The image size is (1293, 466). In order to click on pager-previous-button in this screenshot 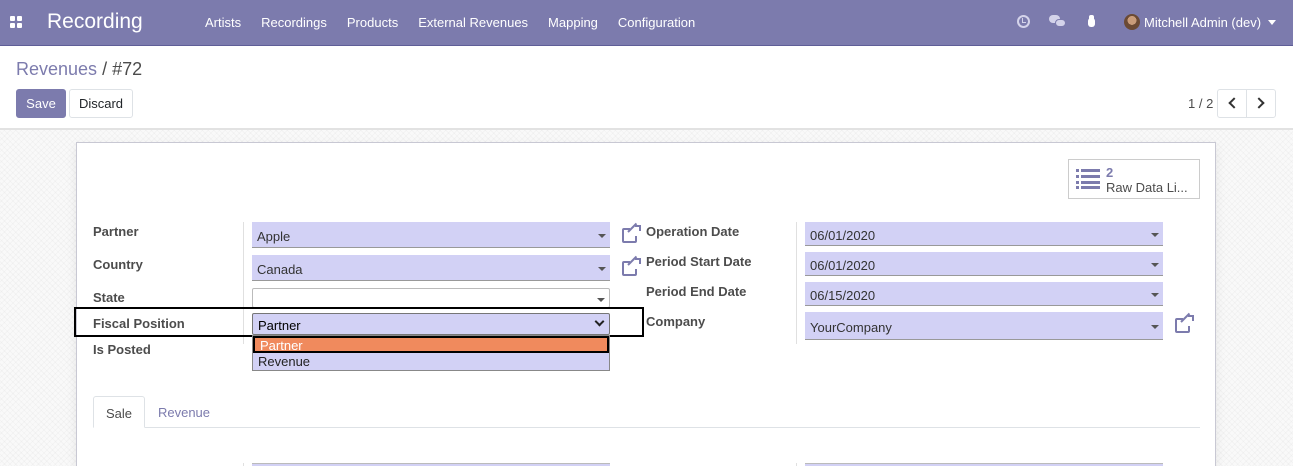, I will do `click(1232, 103)`.